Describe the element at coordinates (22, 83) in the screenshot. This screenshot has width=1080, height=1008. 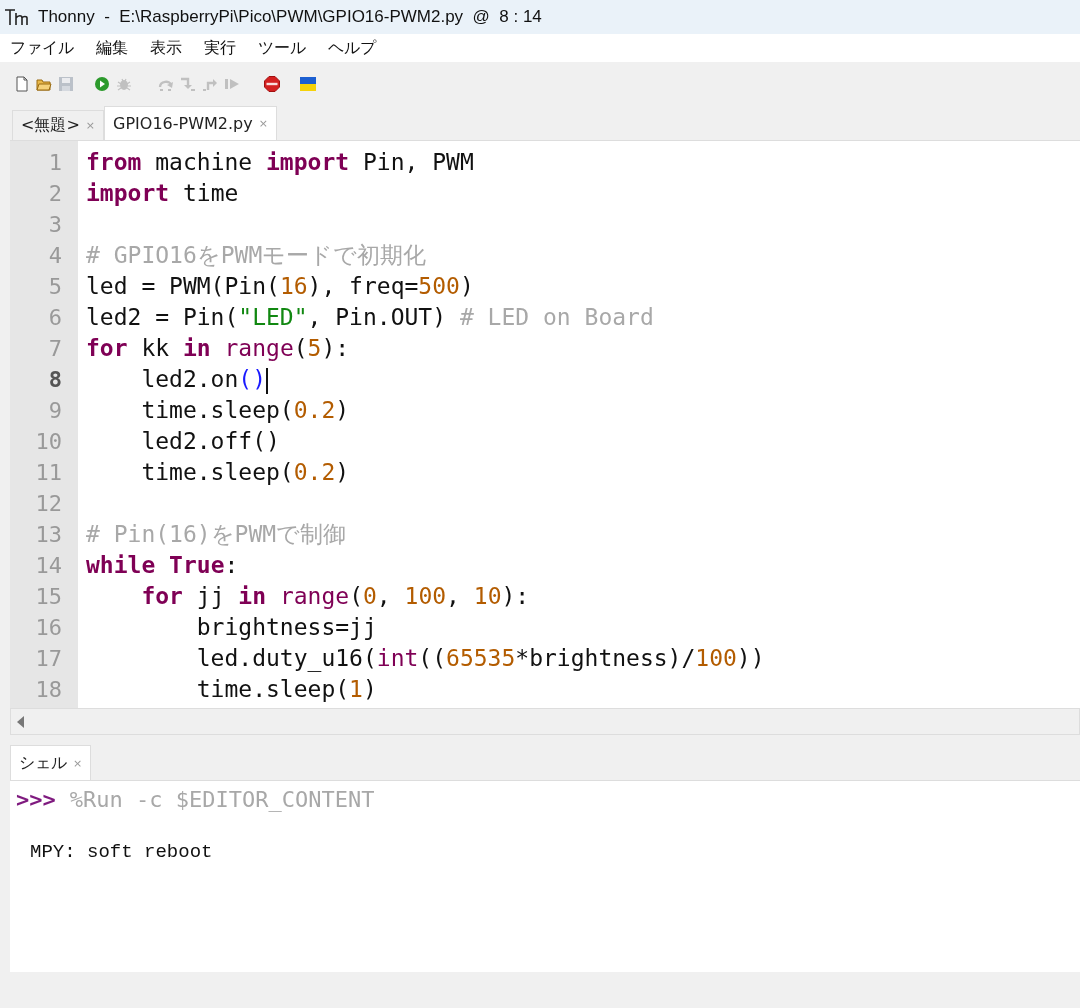
I see `document-icon` at that location.